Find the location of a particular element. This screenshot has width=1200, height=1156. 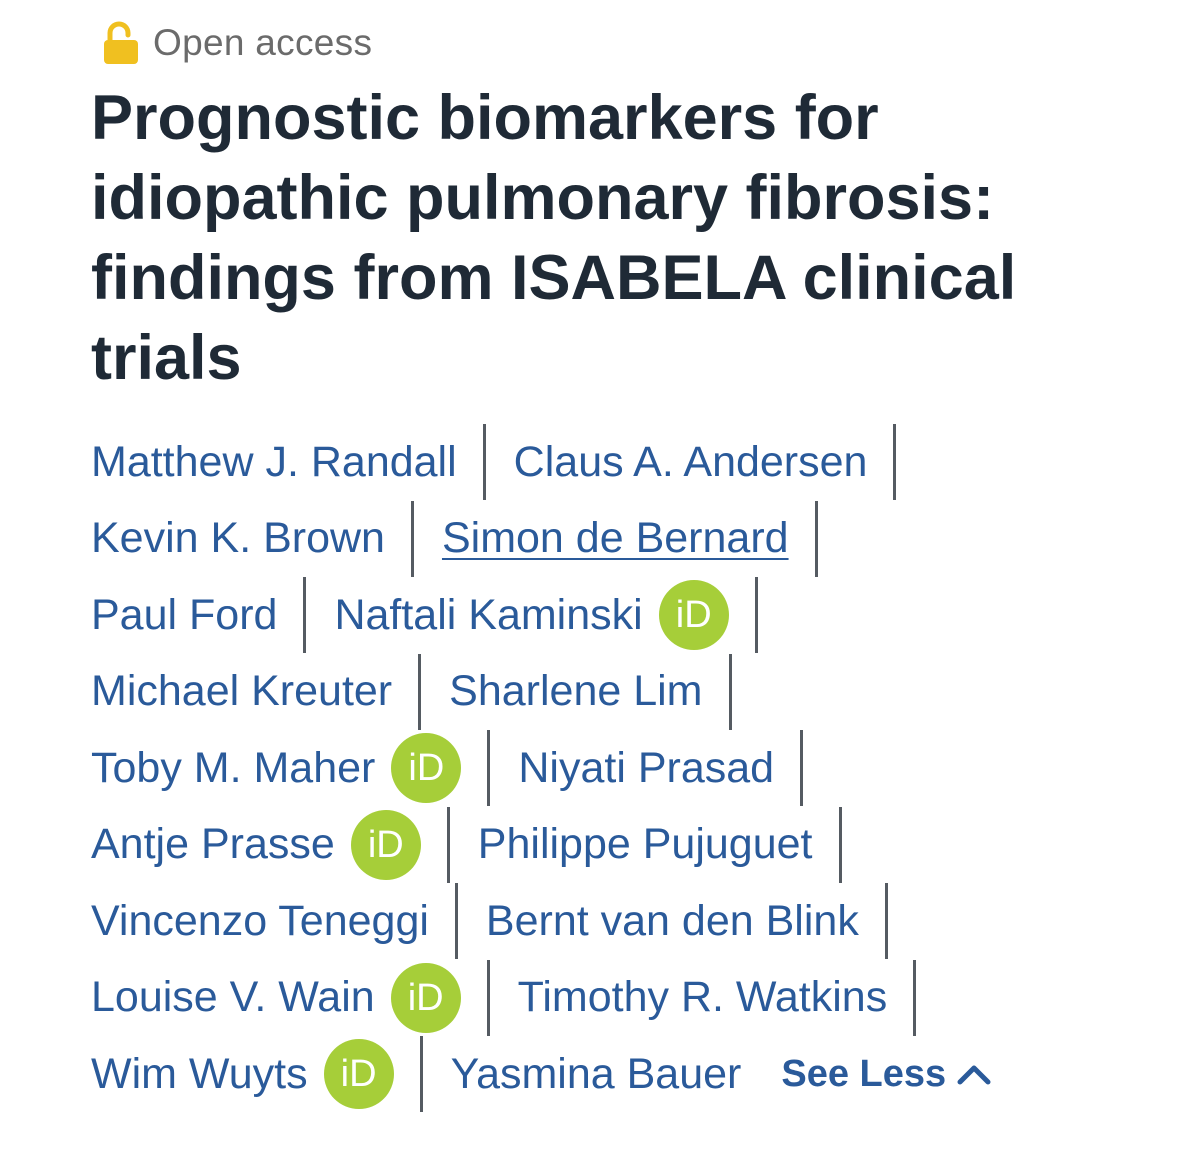

author-link: Niyati Prasad is located at coordinates (646, 768).